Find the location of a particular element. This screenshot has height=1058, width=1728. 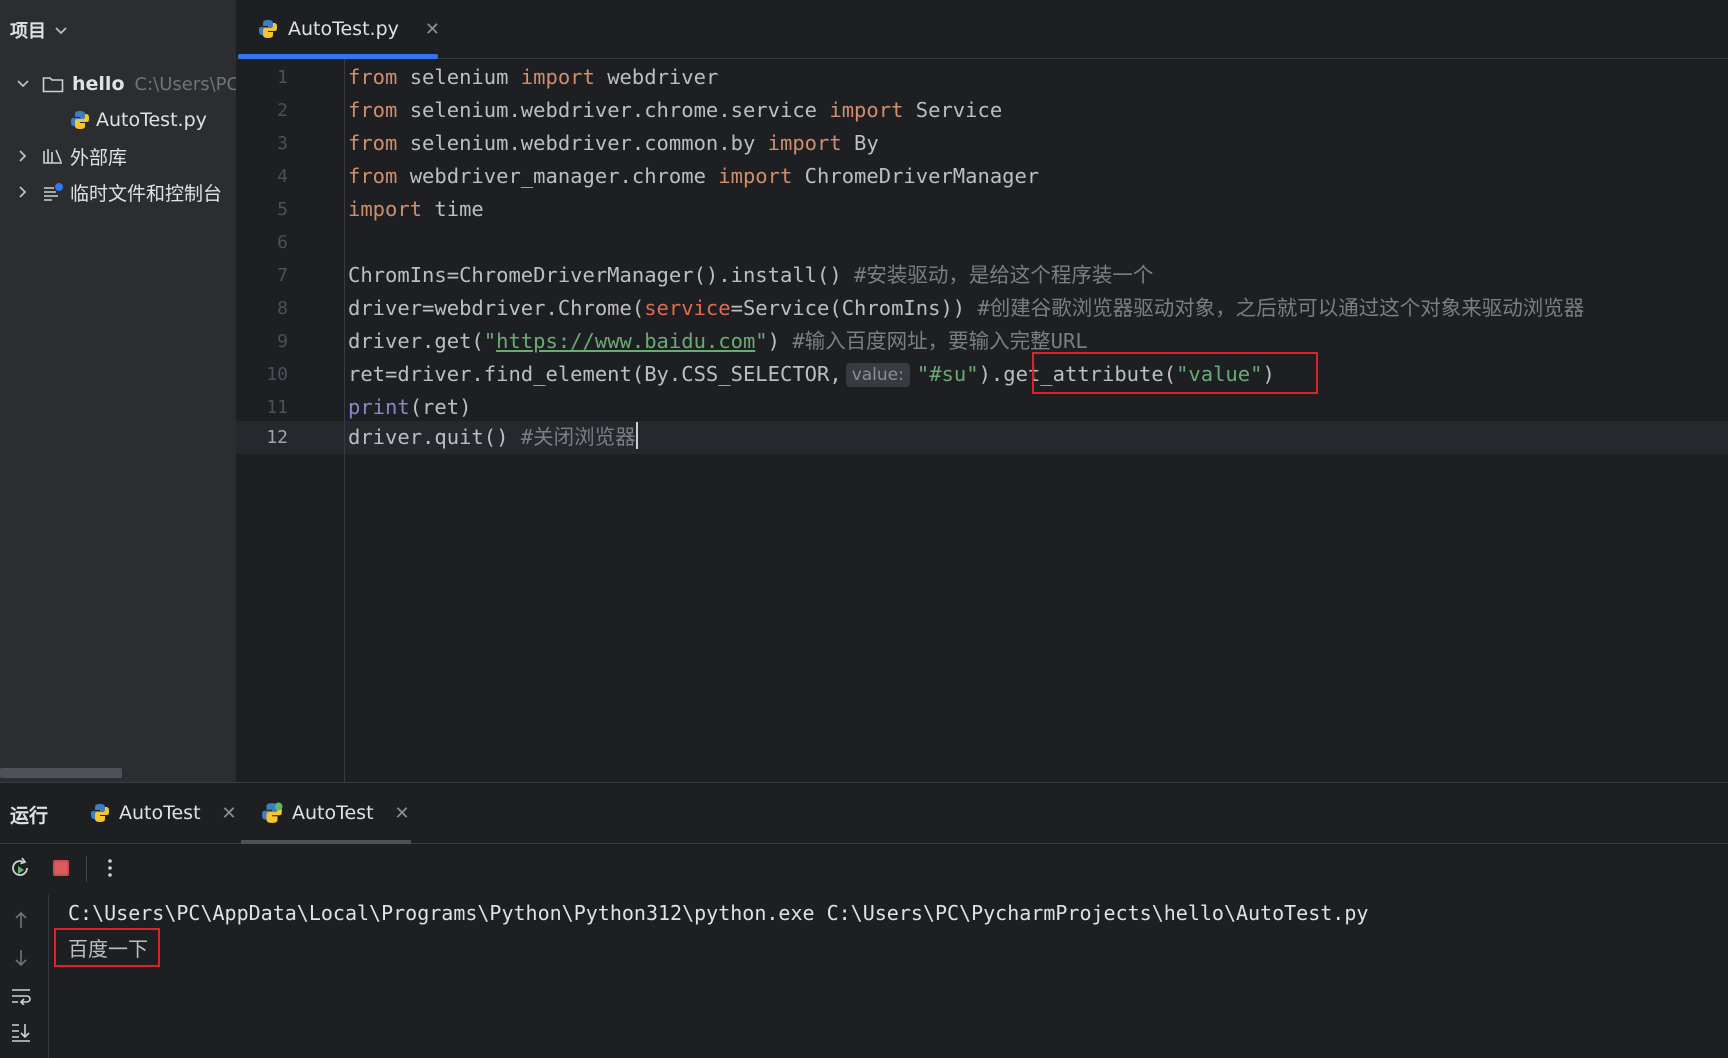

line-number: 2 is located at coordinates (282, 110).